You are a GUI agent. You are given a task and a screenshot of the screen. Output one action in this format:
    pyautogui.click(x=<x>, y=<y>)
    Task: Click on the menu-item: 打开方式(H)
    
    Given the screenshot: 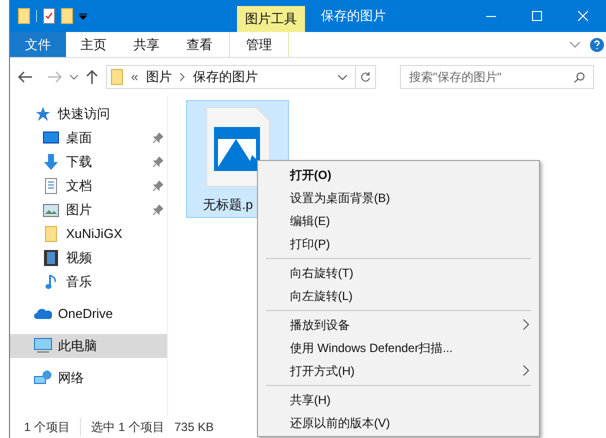 What is the action you would take?
    pyautogui.click(x=398, y=370)
    